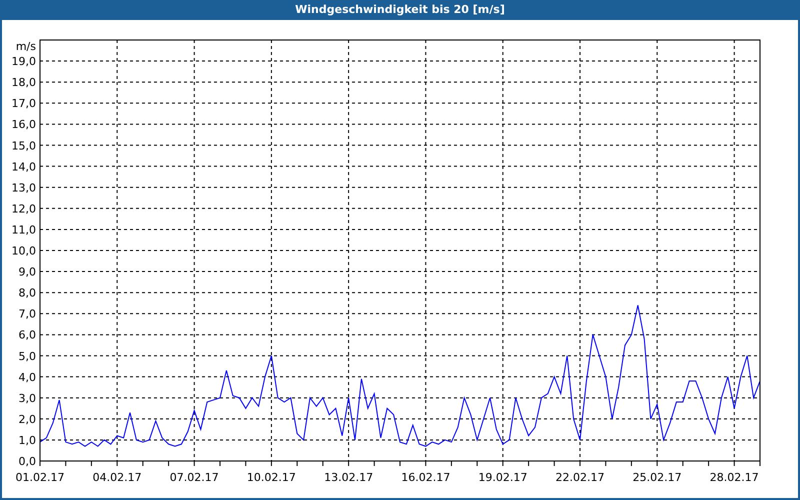 This screenshot has height=500, width=800. Describe the element at coordinates (24, 125) in the screenshot. I see `y-tick-label: 16,0` at that location.